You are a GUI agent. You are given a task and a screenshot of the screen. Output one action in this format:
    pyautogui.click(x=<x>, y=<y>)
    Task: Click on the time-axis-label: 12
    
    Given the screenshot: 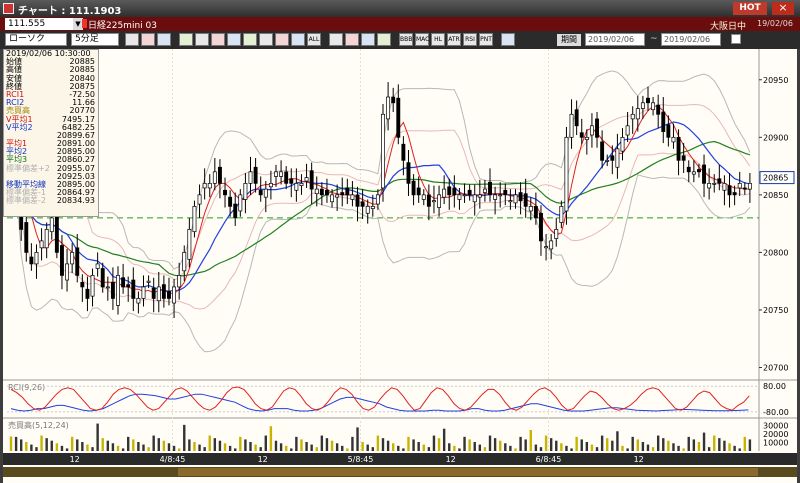 What is the action you would take?
    pyautogui.click(x=639, y=459)
    